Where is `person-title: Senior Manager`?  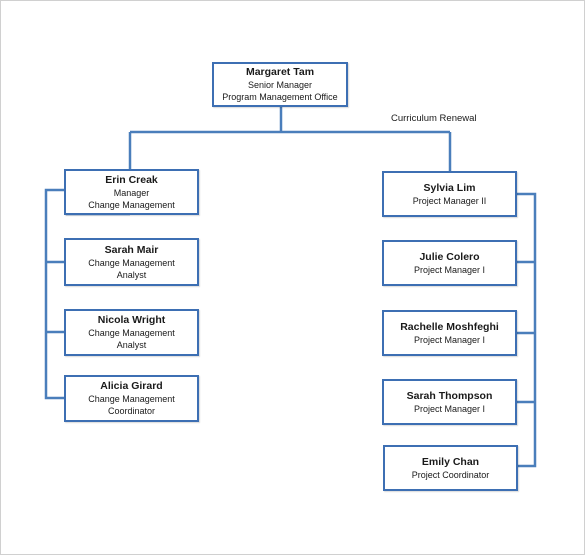 person-title: Senior Manager is located at coordinates (280, 85).